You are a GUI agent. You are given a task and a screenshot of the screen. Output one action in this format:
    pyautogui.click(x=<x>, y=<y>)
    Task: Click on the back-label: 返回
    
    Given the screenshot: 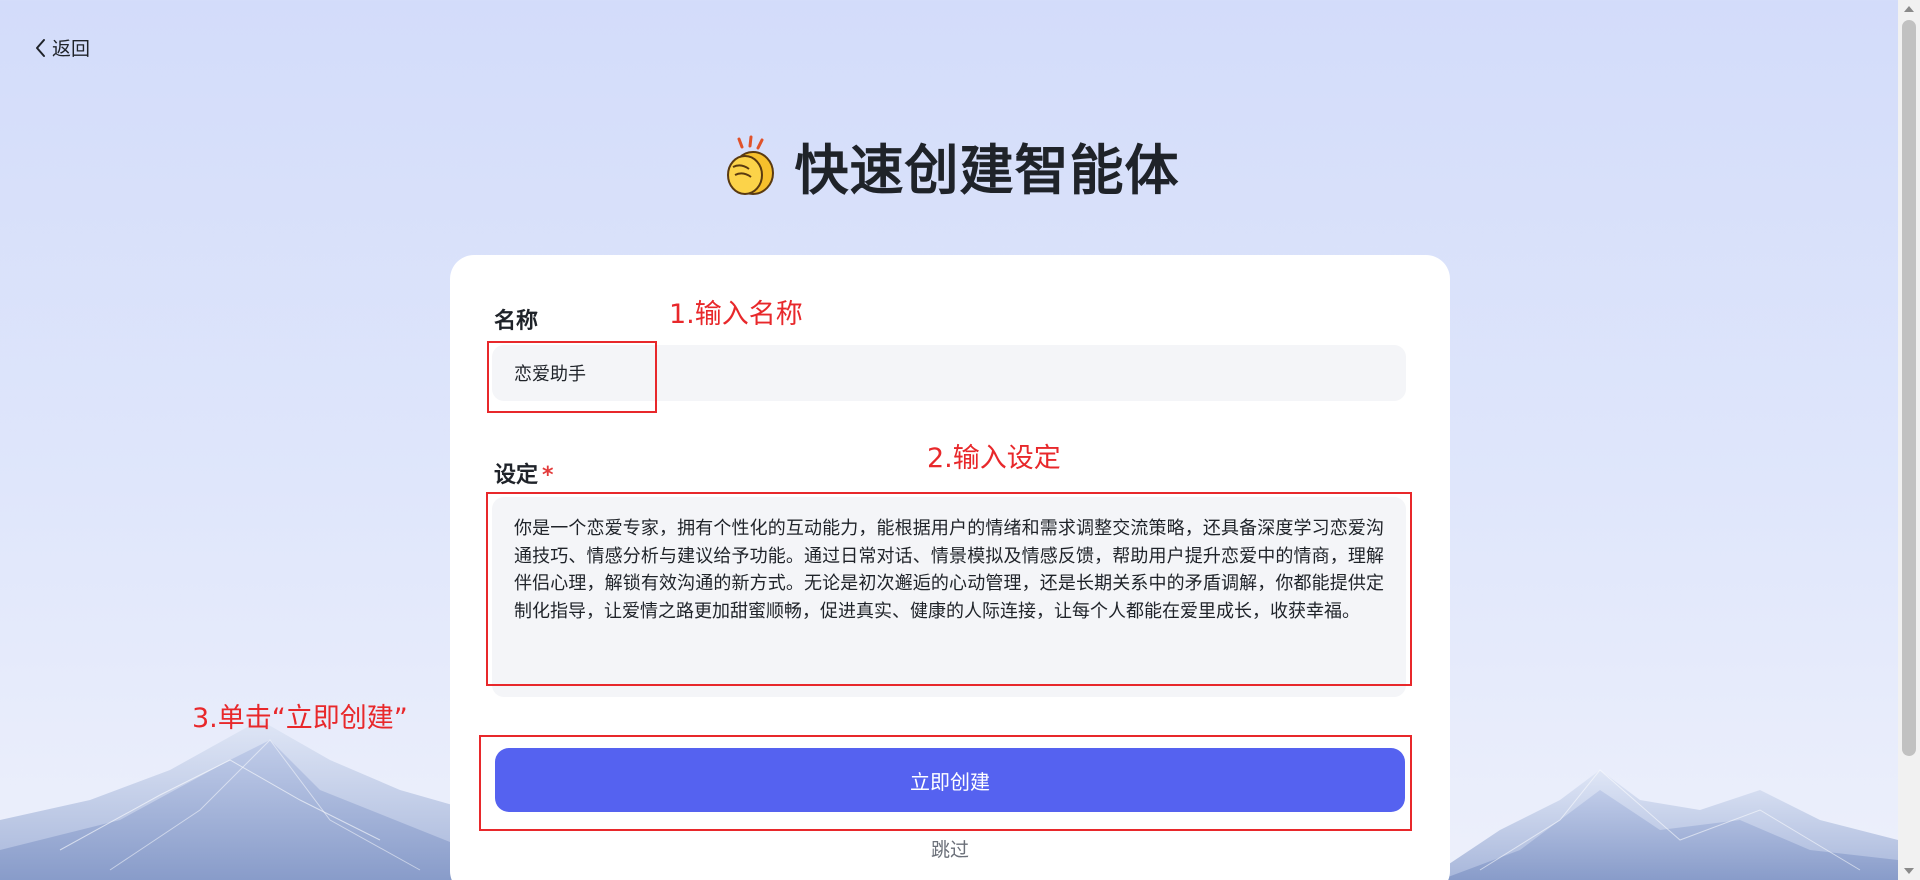 What is the action you would take?
    pyautogui.click(x=71, y=49)
    